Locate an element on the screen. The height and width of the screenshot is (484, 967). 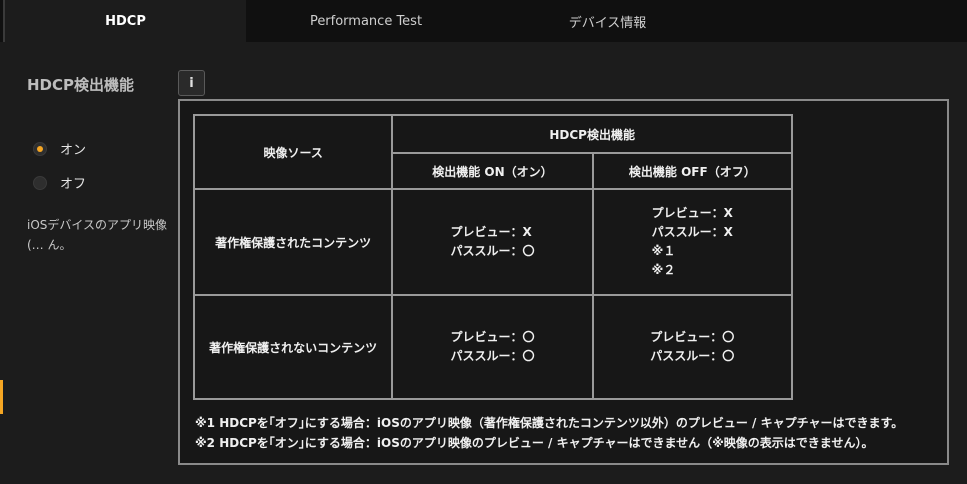
tab-bar: HDCP Performance Test デバイス情報 is located at coordinates (483, 21).